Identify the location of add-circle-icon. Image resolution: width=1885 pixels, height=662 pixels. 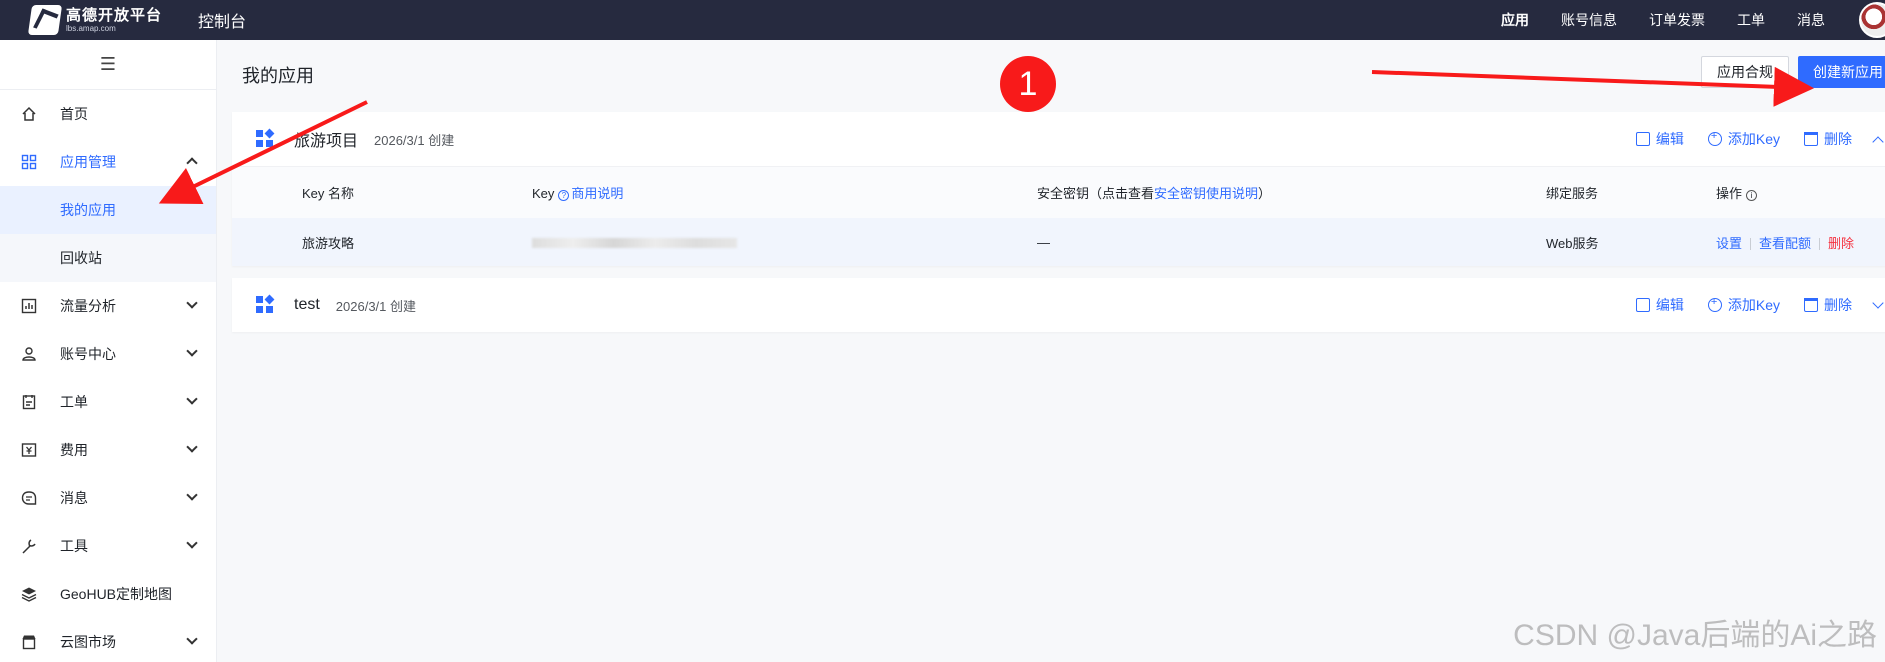
(1714, 304).